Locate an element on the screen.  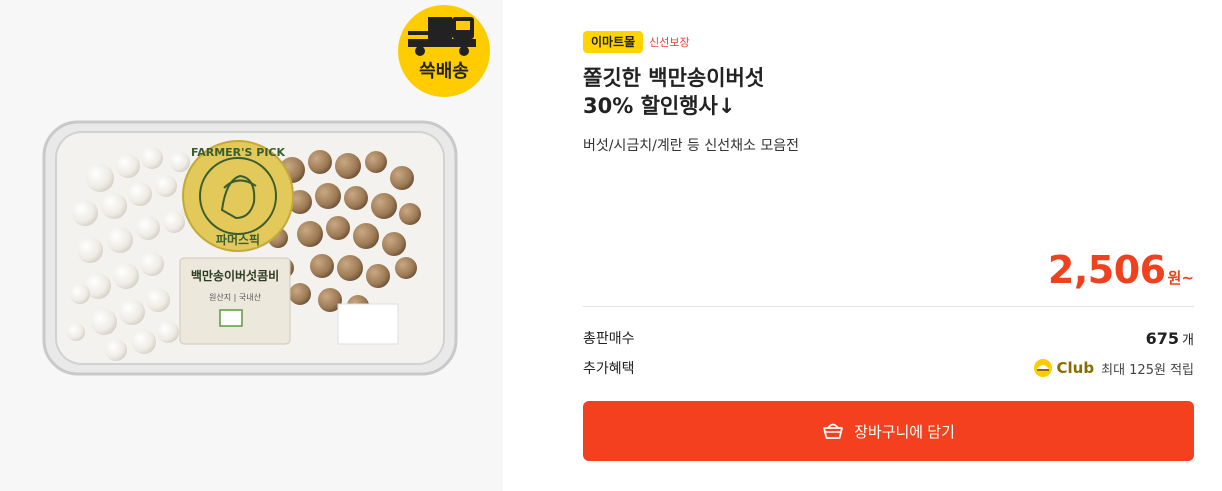
benefit-value: Club 최대 125원 적립 is located at coordinates (1113, 368).